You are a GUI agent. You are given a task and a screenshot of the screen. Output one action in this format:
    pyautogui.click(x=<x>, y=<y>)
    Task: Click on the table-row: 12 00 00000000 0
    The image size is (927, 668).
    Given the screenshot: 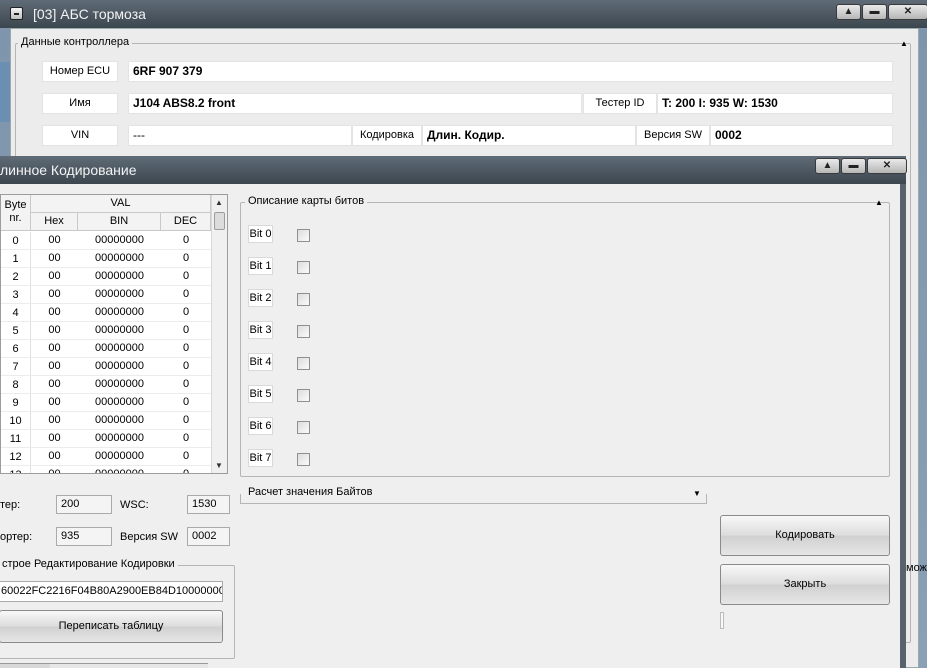 What is the action you would take?
    pyautogui.click(x=106, y=457)
    